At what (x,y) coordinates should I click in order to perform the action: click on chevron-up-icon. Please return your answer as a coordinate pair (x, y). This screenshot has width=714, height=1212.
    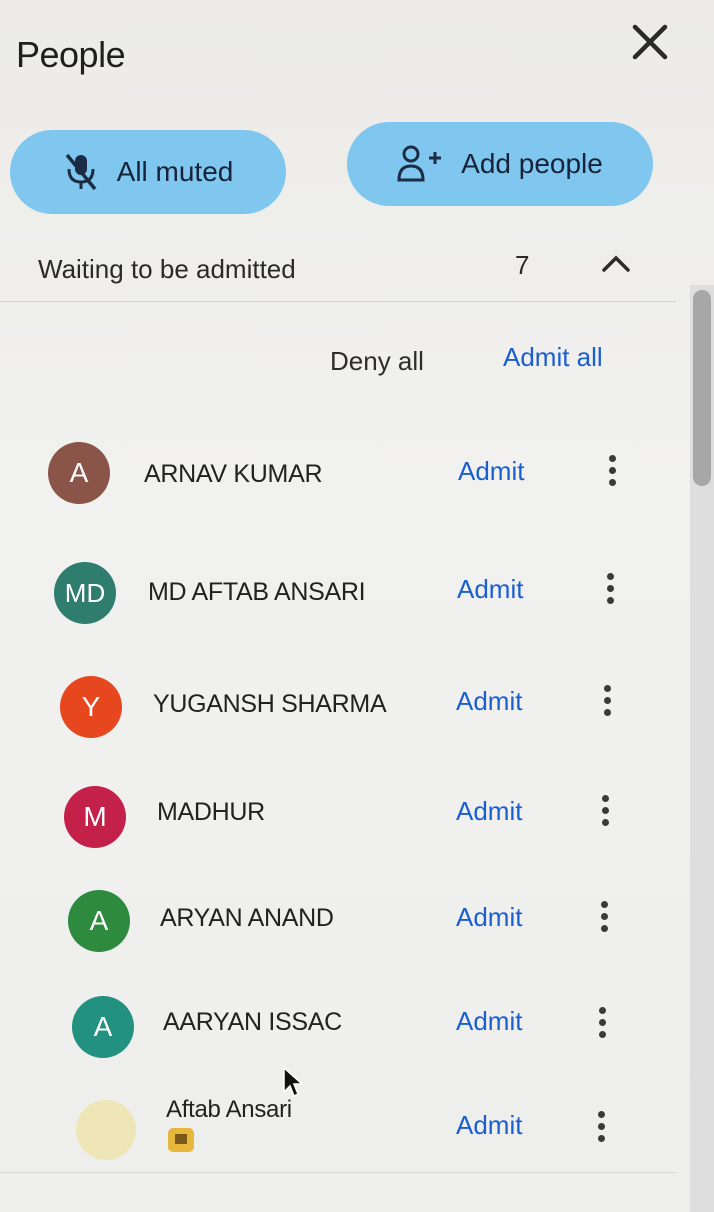
    Looking at the image, I should click on (616, 263).